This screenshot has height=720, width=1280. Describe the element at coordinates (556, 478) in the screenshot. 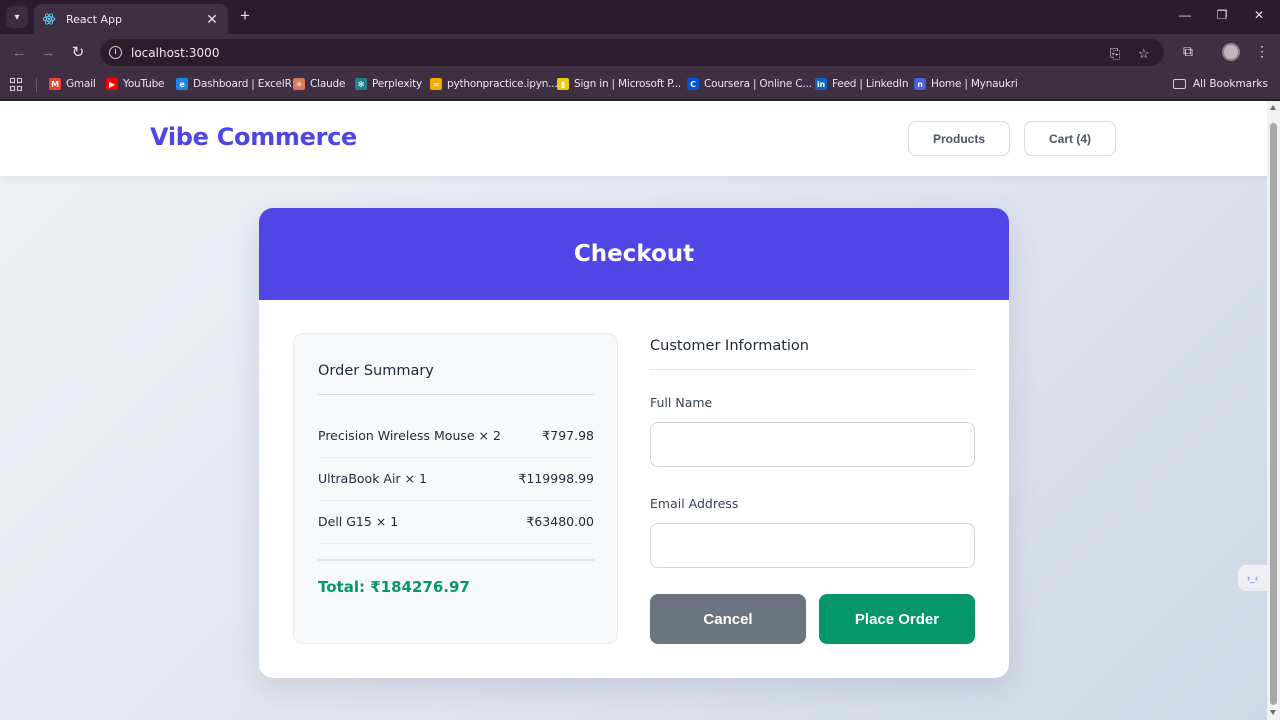

I see `order-item-price: ₹119998.99` at that location.